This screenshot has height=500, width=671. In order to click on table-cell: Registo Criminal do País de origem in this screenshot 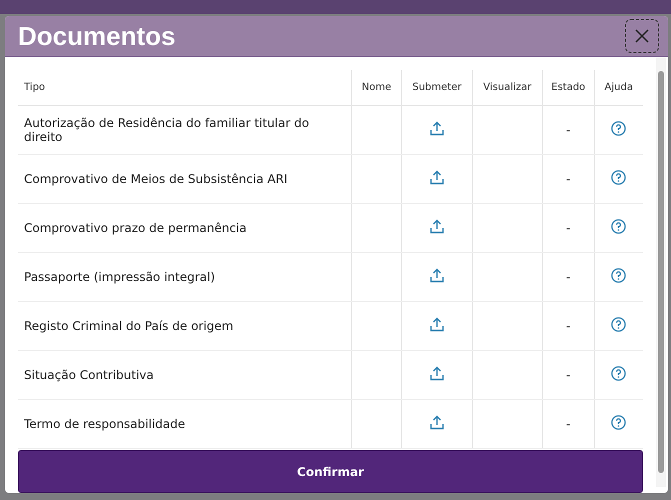, I will do `click(185, 326)`.